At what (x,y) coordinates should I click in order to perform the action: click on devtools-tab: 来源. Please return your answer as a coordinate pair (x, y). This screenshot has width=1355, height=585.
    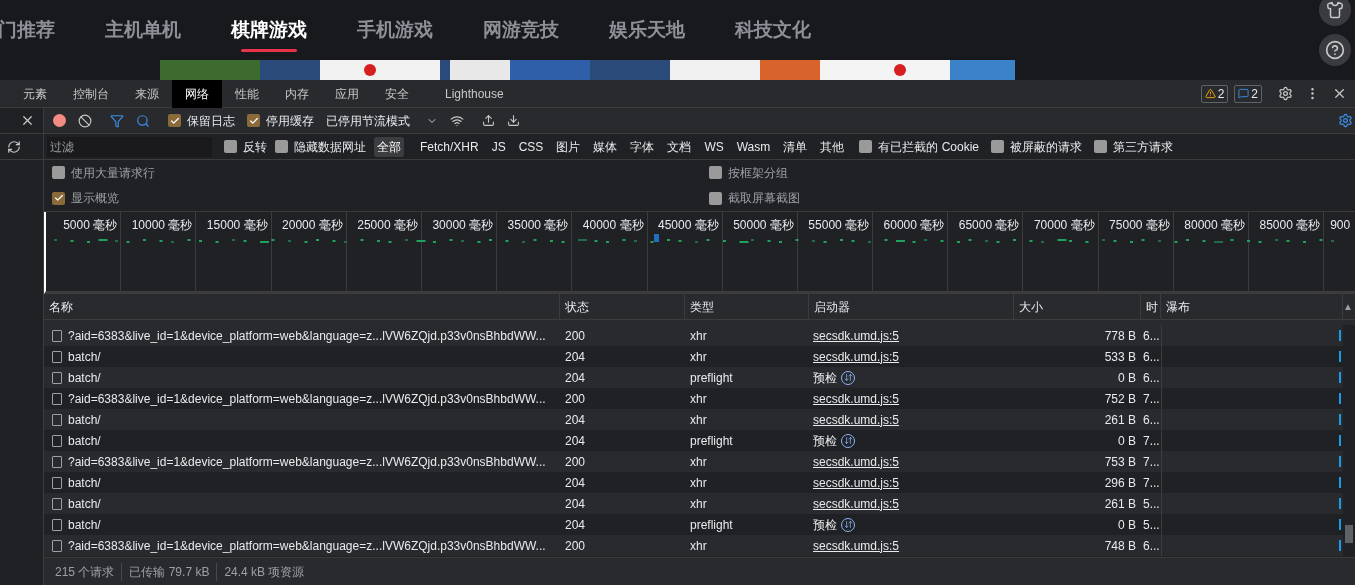
    Looking at the image, I should click on (147, 93).